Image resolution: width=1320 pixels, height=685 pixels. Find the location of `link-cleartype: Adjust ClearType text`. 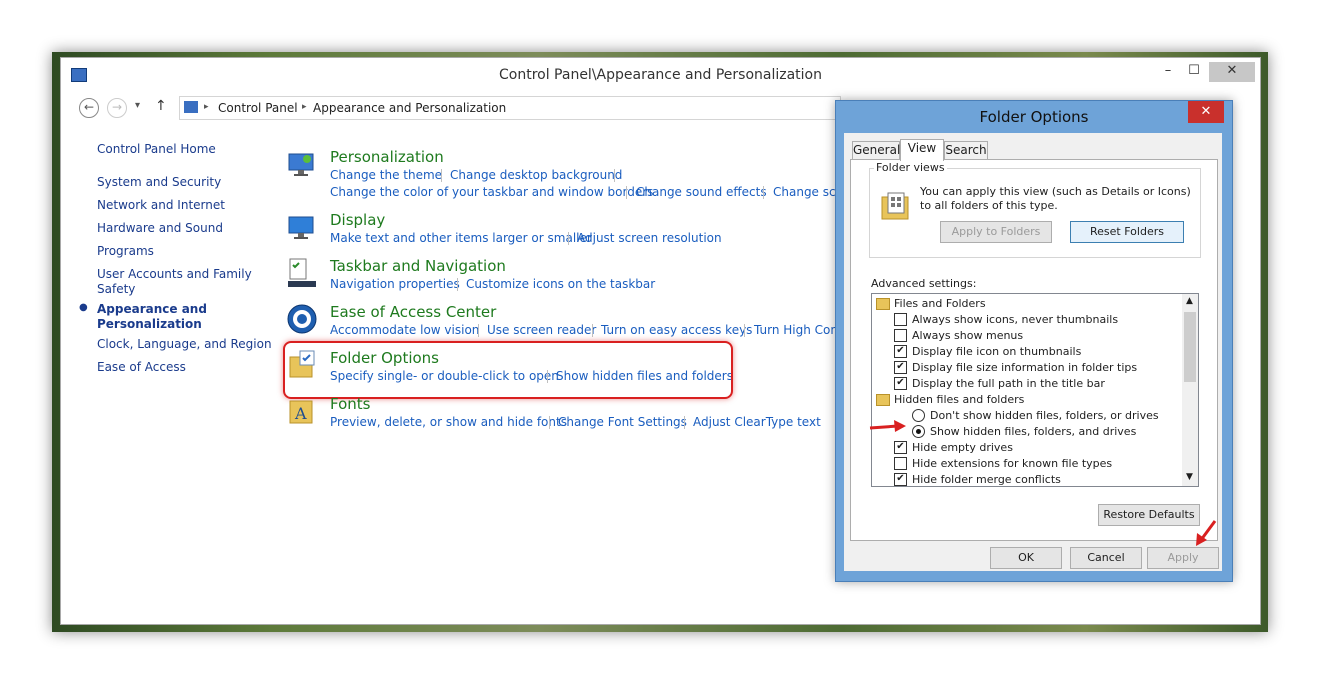

link-cleartype: Adjust ClearType text is located at coordinates (757, 422).